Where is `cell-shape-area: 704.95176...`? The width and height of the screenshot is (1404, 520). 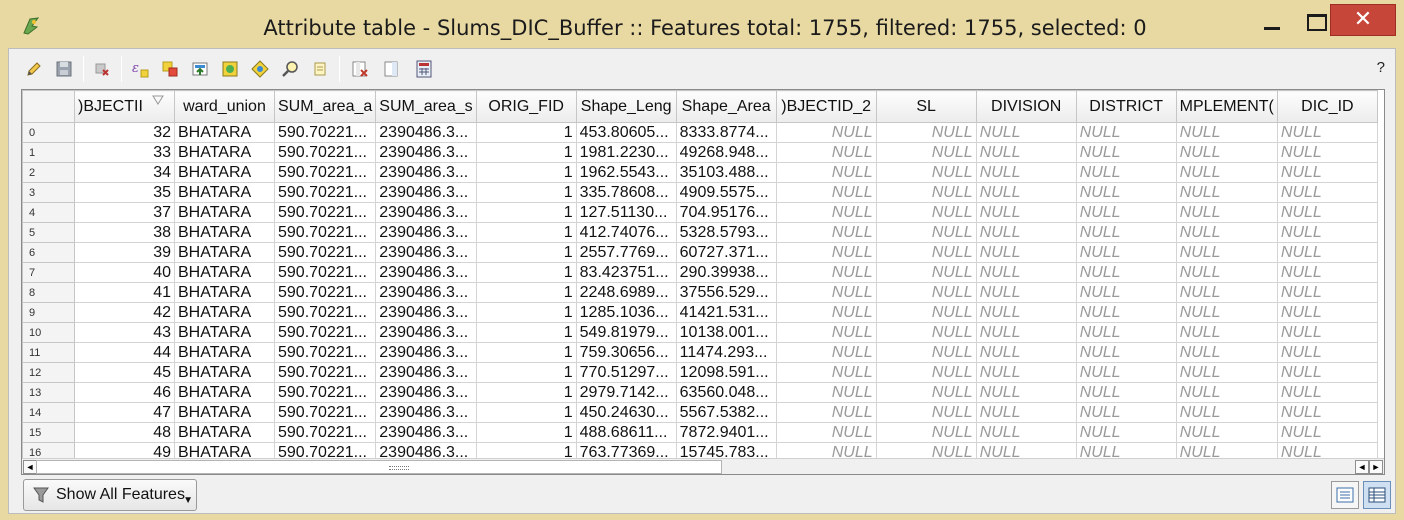 cell-shape-area: 704.95176... is located at coordinates (726, 212).